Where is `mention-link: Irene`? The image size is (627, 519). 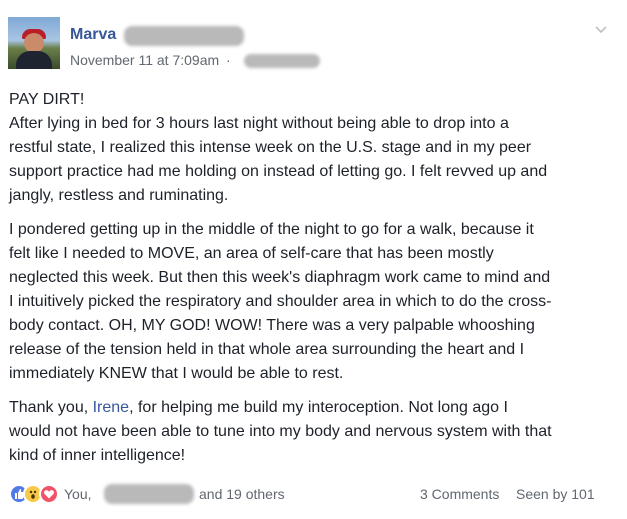
mention-link: Irene is located at coordinates (111, 407).